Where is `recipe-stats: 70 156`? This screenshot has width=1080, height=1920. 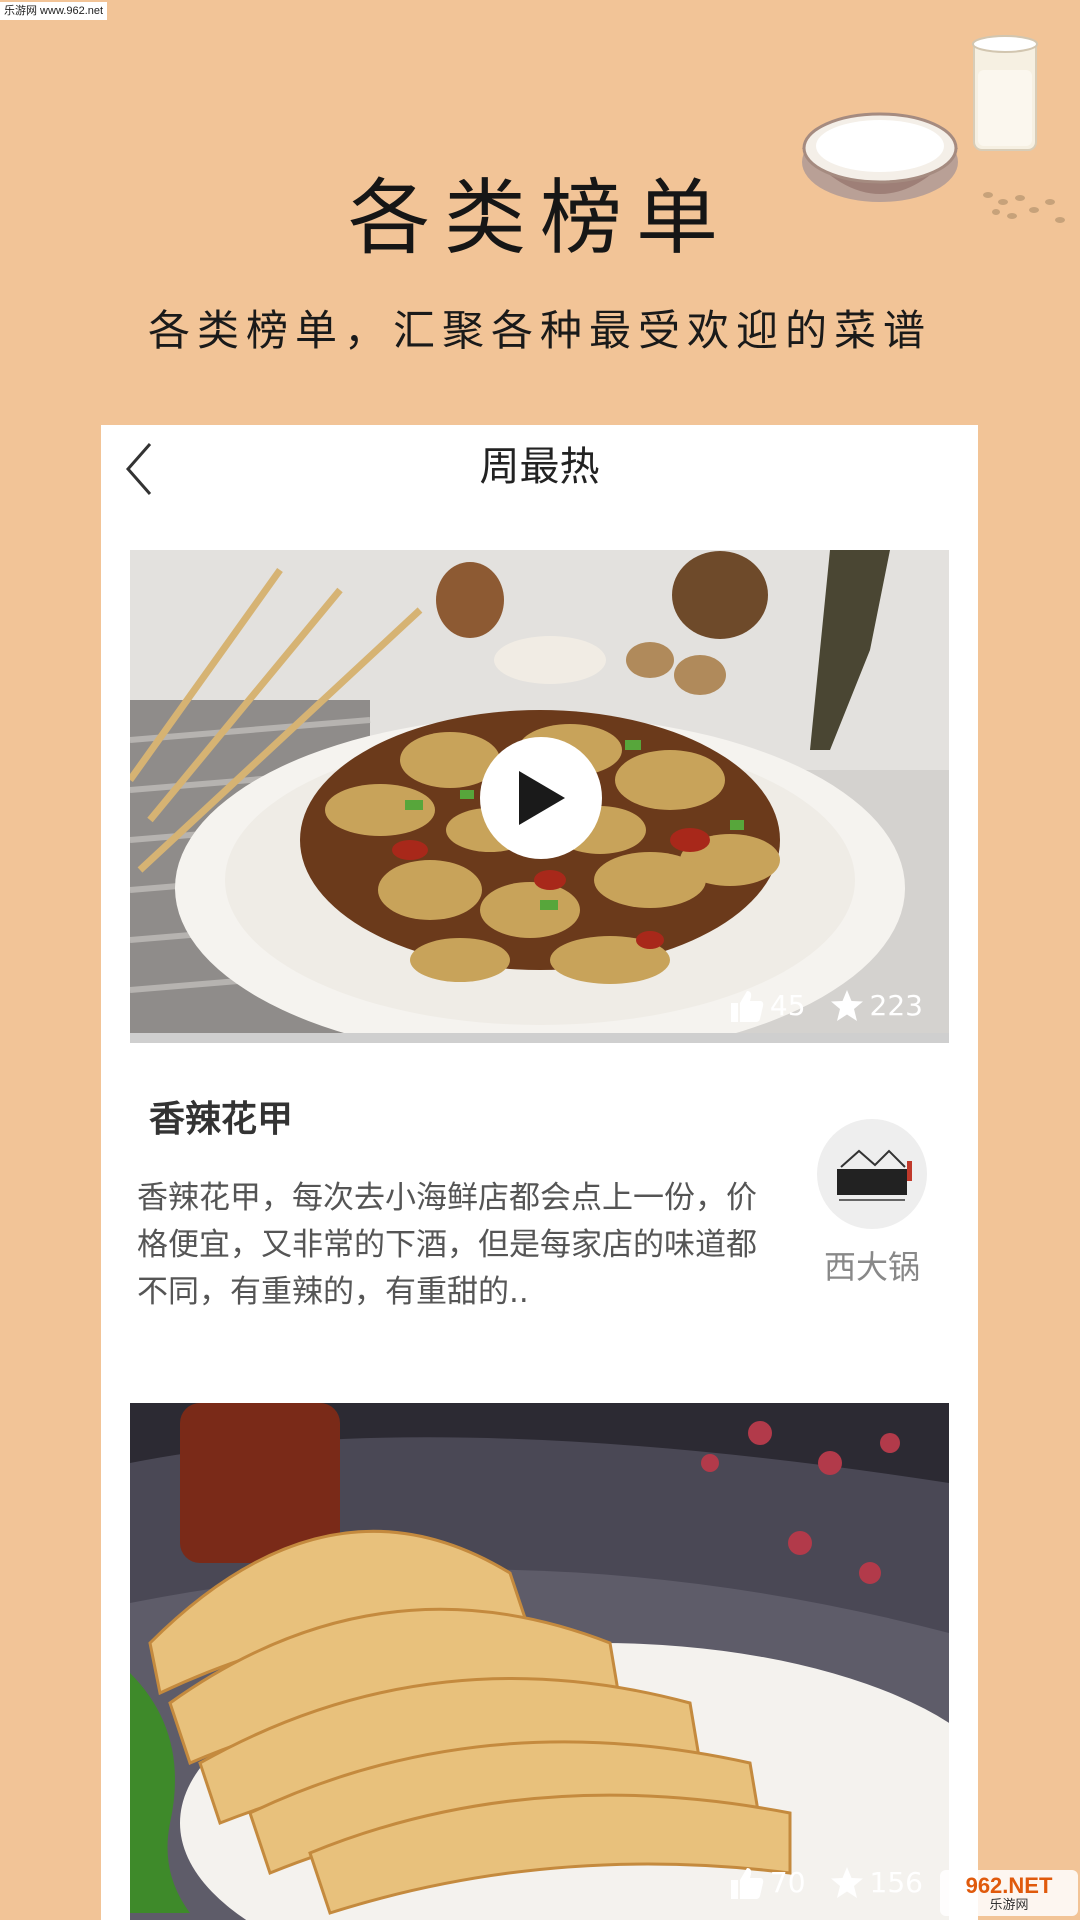 recipe-stats: 70 156 is located at coordinates (814, 1883).